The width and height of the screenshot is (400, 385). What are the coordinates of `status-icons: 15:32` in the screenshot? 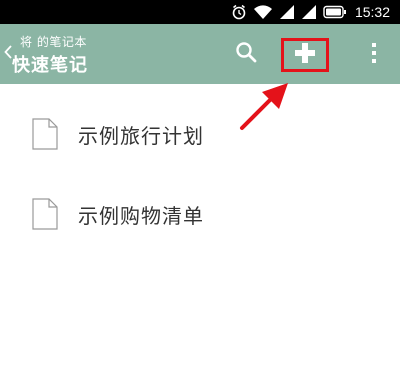 It's located at (310, 12).